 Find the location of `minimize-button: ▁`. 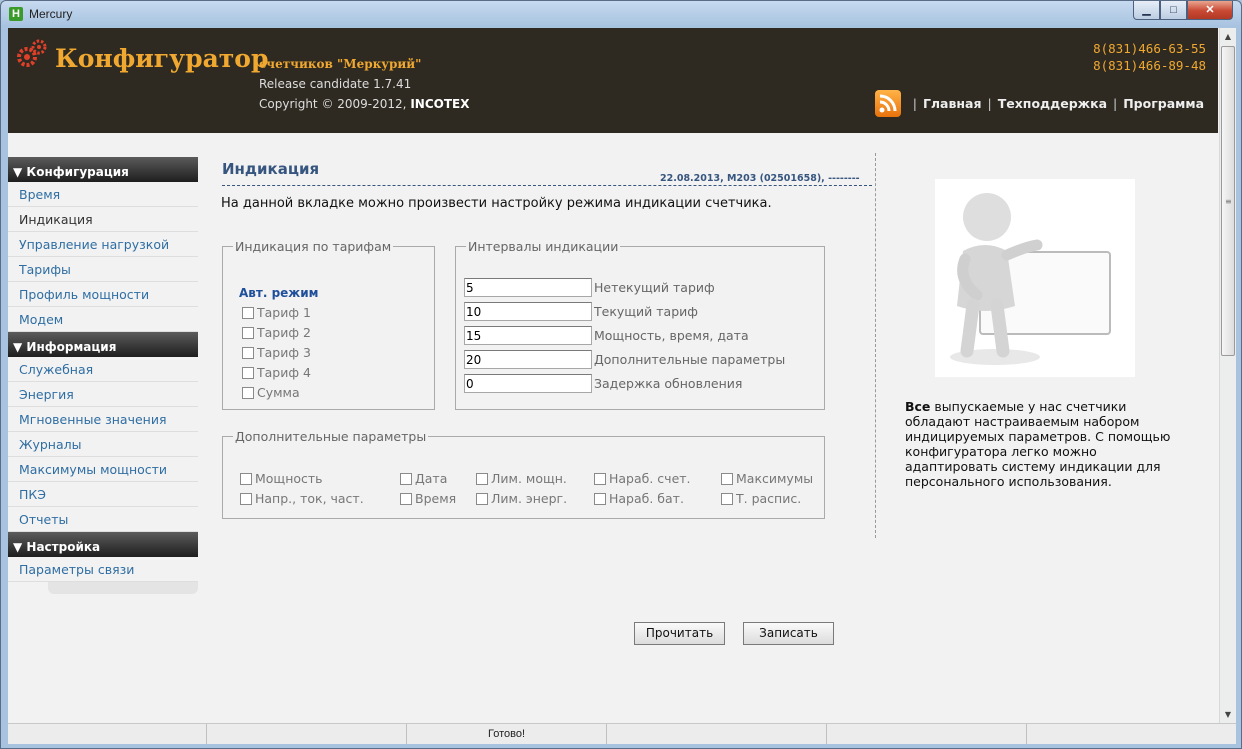

minimize-button: ▁ is located at coordinates (1146, 10).